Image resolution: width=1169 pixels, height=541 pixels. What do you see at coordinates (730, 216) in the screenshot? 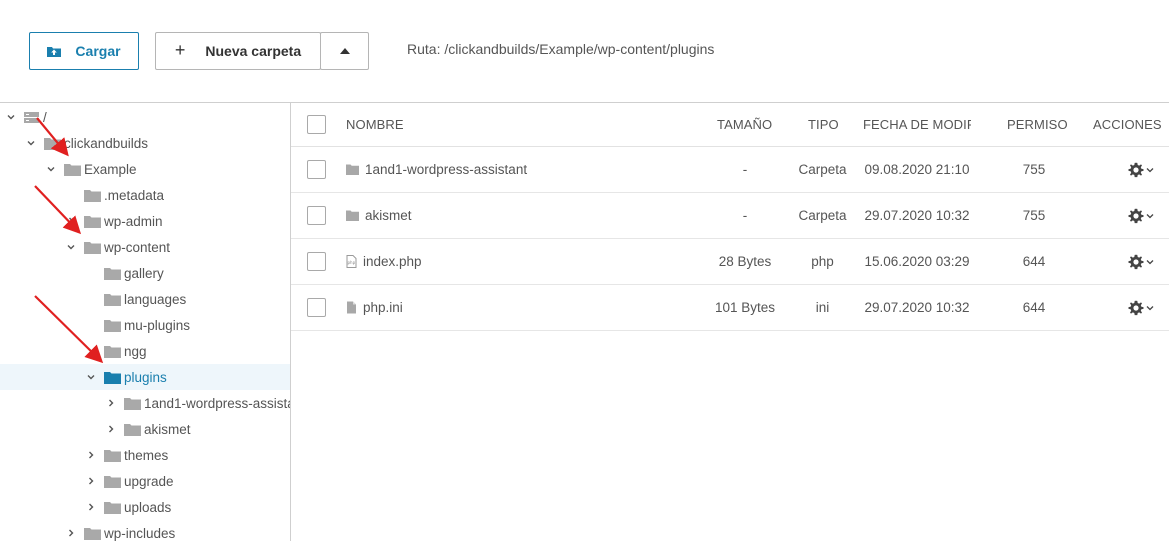
I see `file-row: akismet - Carpeta 29.07.2020 10:32 755` at bounding box center [730, 216].